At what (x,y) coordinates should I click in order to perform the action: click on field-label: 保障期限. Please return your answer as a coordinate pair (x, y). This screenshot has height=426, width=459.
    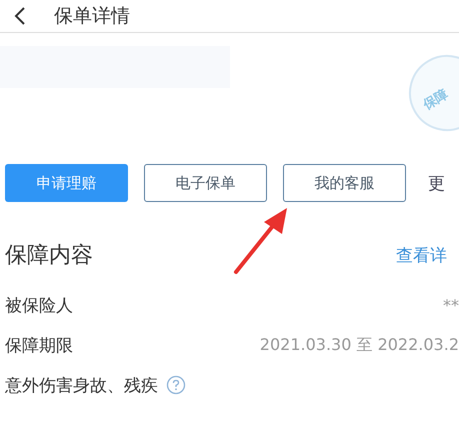
    Looking at the image, I should click on (39, 345).